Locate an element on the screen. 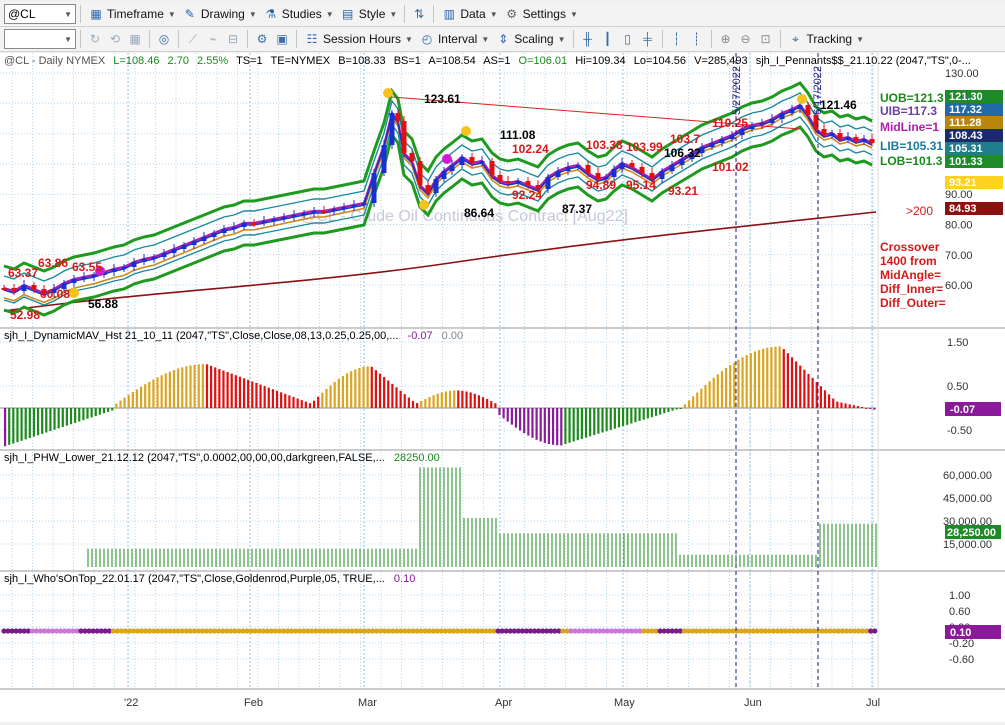  hollow-candle-icon: ▯ is located at coordinates (628, 39).